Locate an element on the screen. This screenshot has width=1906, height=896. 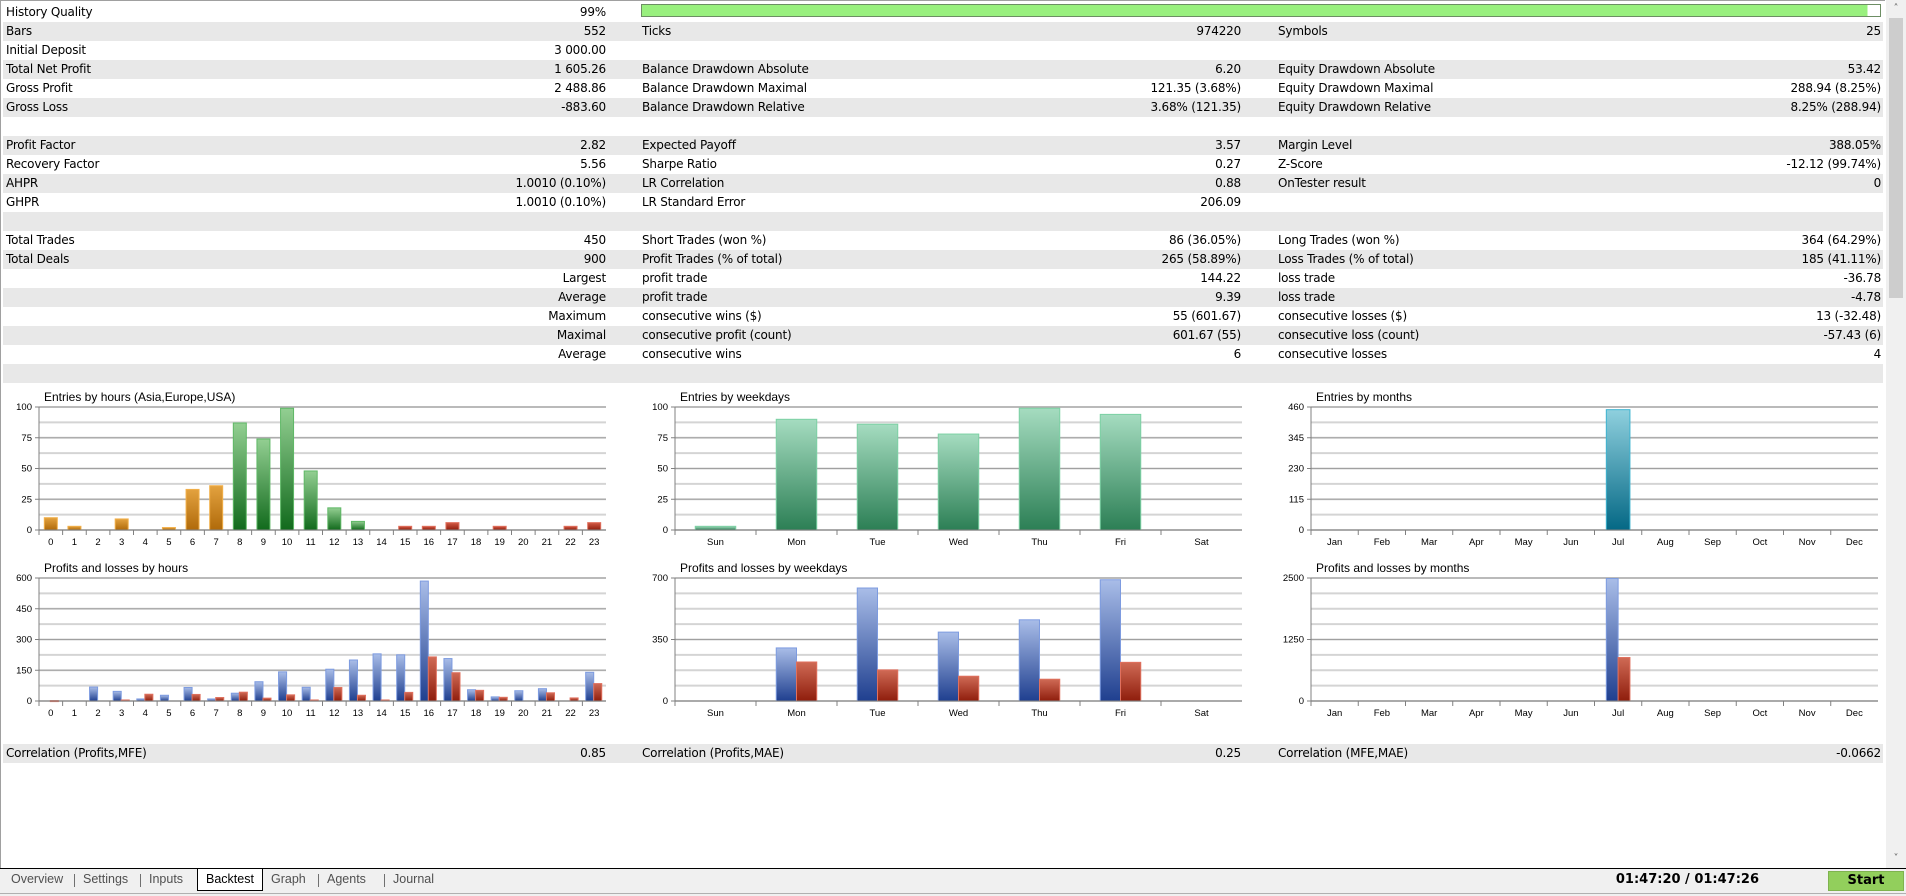
y-tick-label: 100 is located at coordinates (24, 407).